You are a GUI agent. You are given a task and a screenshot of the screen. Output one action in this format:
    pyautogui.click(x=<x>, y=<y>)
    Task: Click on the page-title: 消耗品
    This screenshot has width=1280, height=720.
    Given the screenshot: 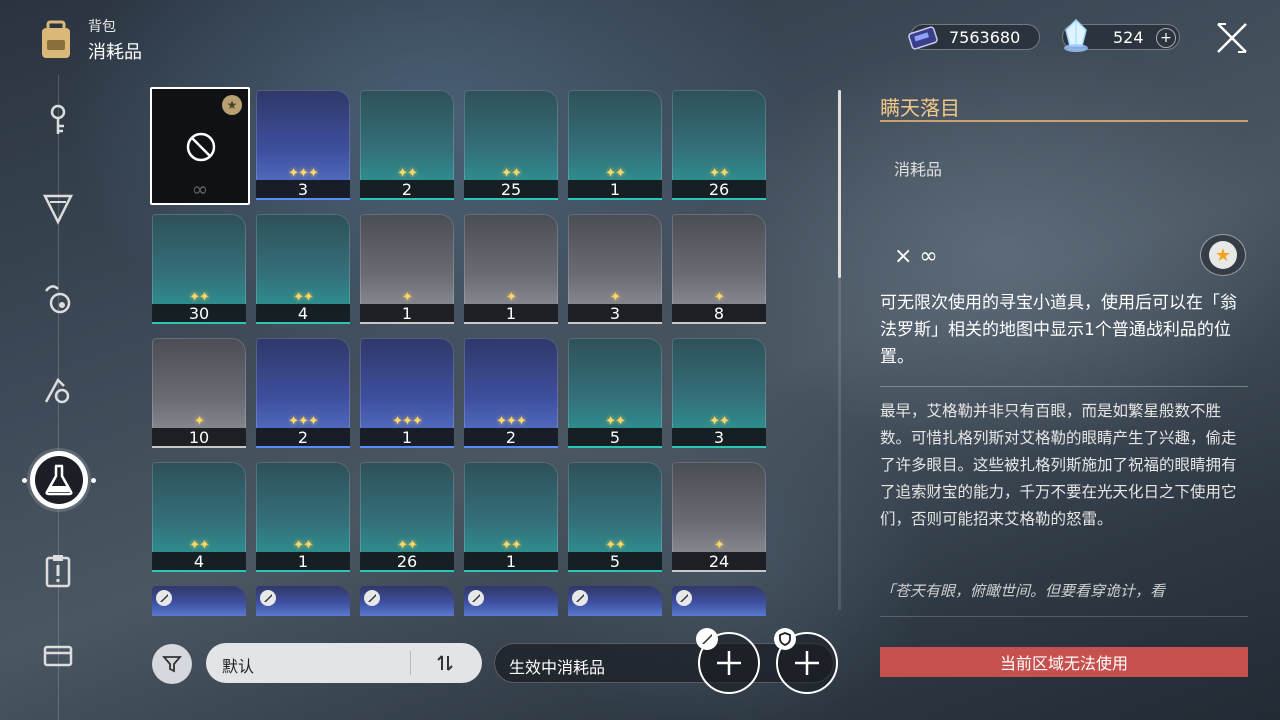 What is the action you would take?
    pyautogui.click(x=115, y=52)
    